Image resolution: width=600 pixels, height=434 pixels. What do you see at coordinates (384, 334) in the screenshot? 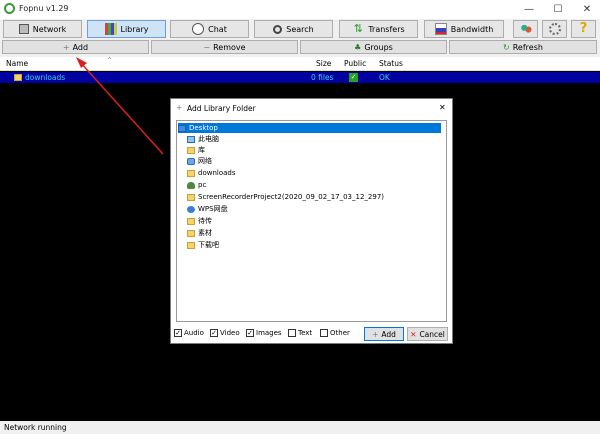
I see `dialog-add-button: + Add` at bounding box center [384, 334].